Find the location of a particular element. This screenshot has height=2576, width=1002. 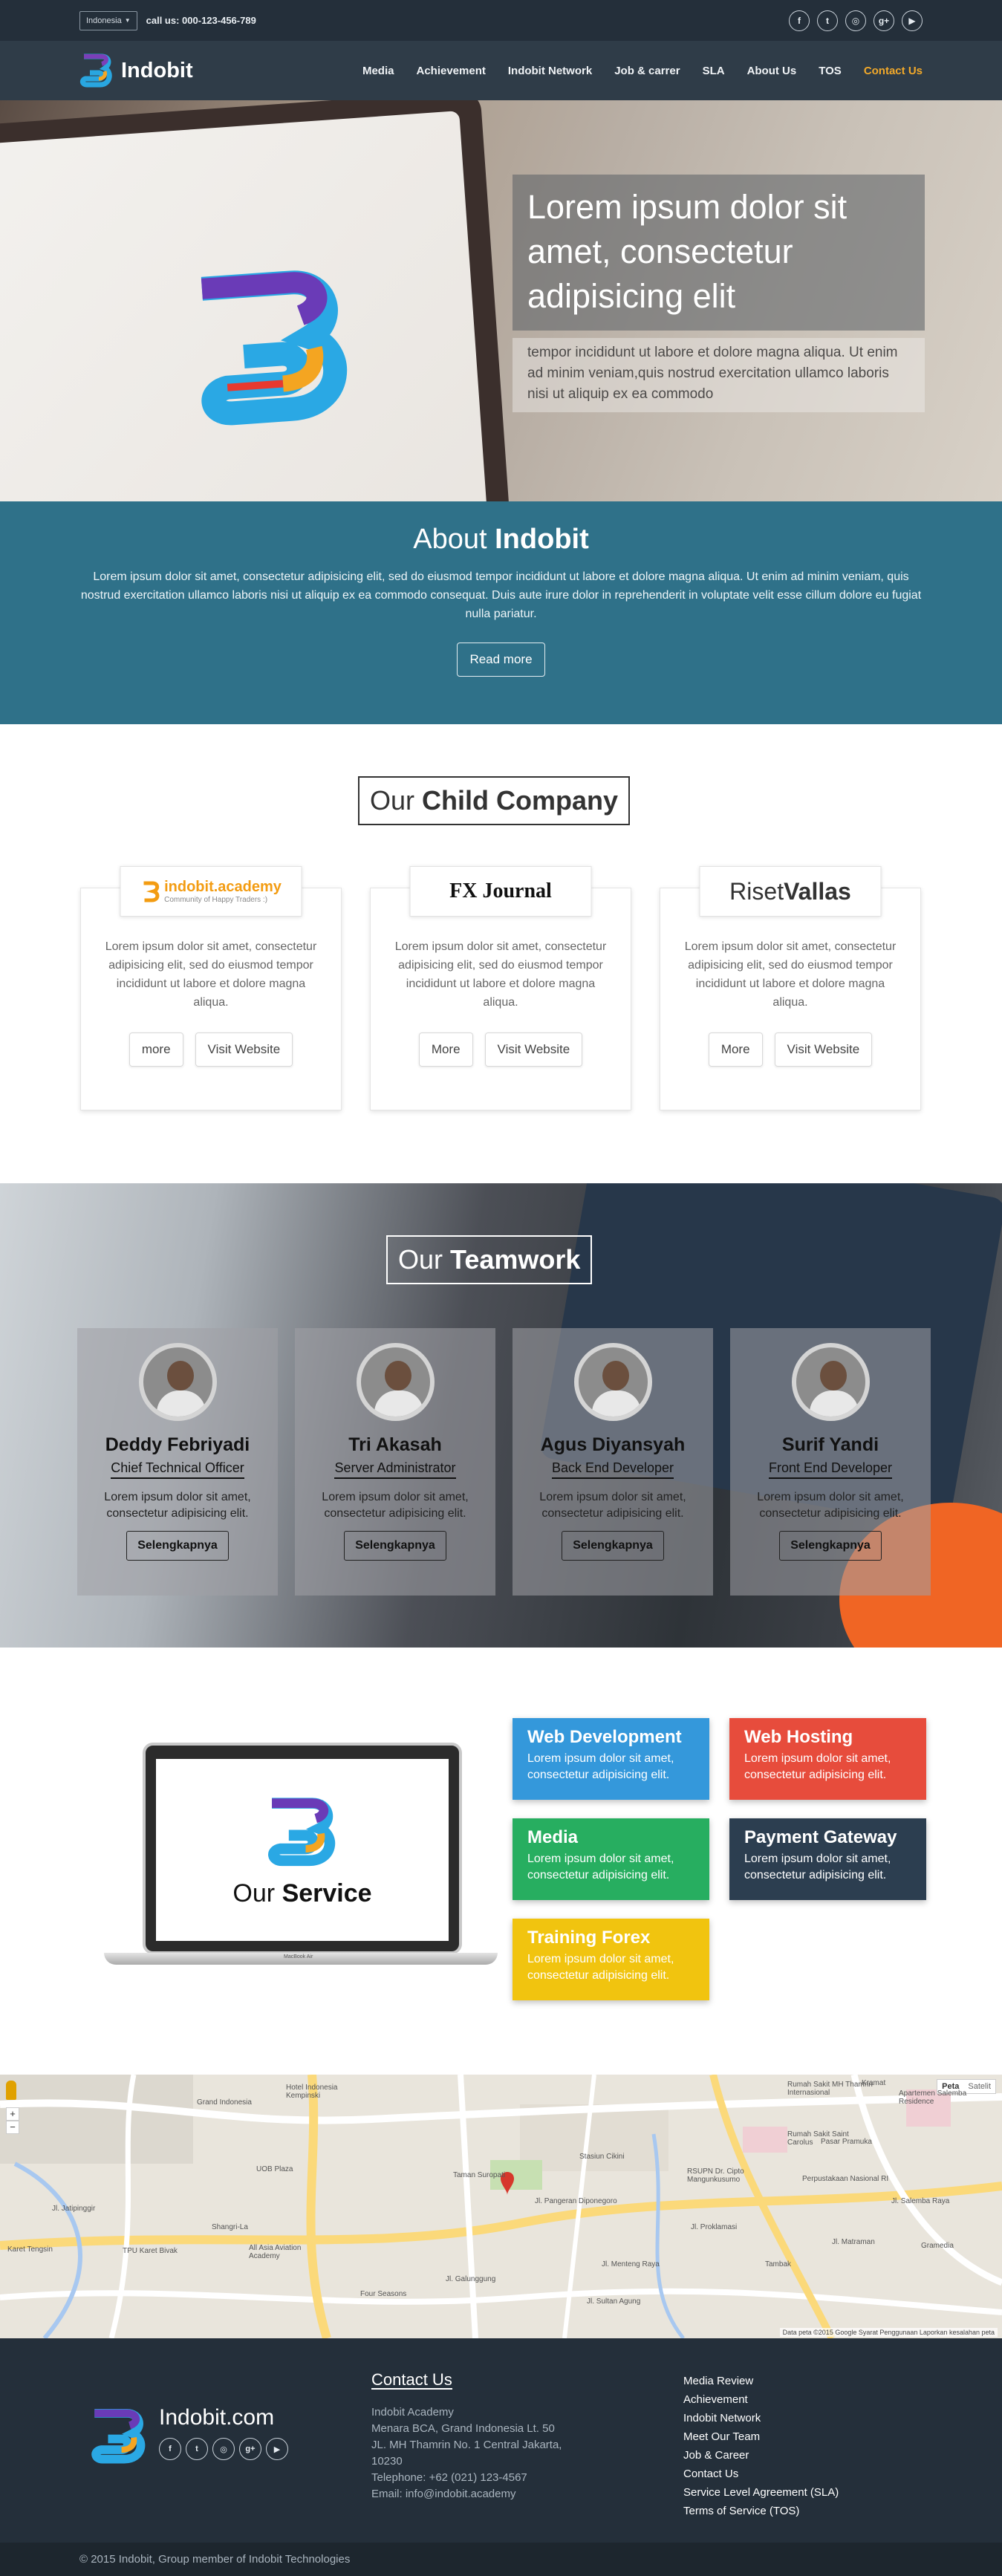

footer-contact-title: Contact Us is located at coordinates (411, 2380).